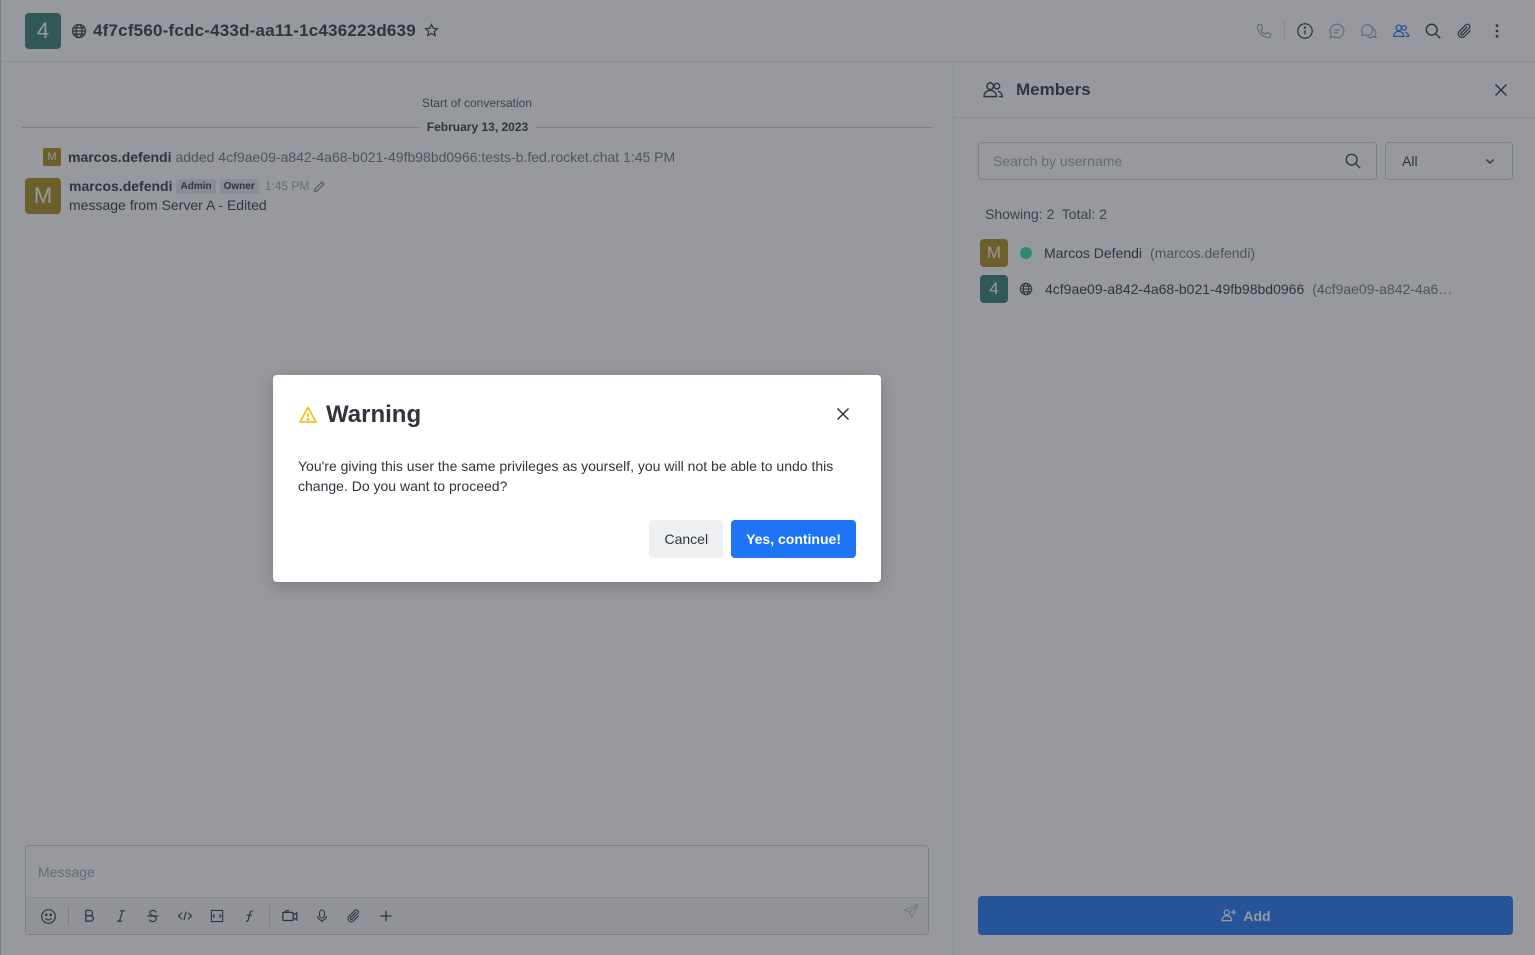 Image resolution: width=1535 pixels, height=955 pixels. Describe the element at coordinates (308, 415) in the screenshot. I see `warning-icon` at that location.